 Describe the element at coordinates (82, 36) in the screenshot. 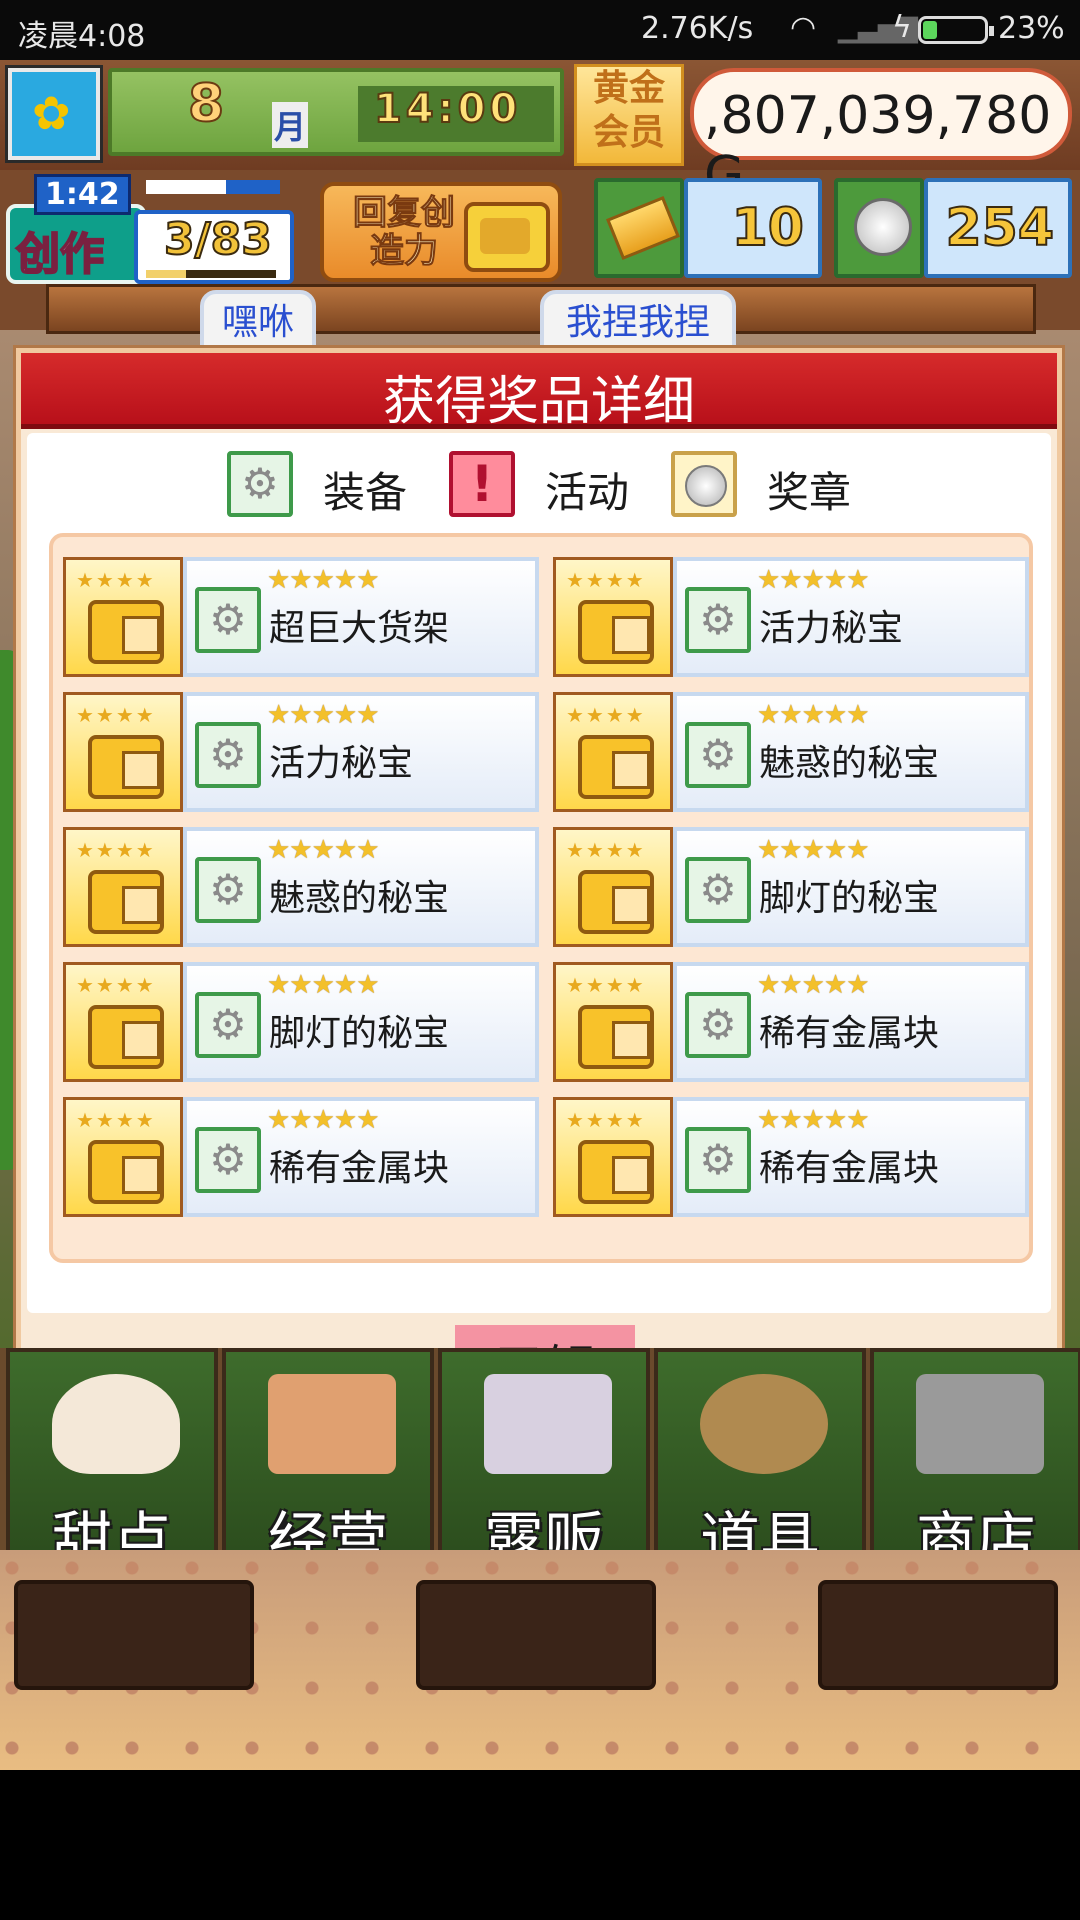

I see `status-time: 凌晨4:08` at that location.